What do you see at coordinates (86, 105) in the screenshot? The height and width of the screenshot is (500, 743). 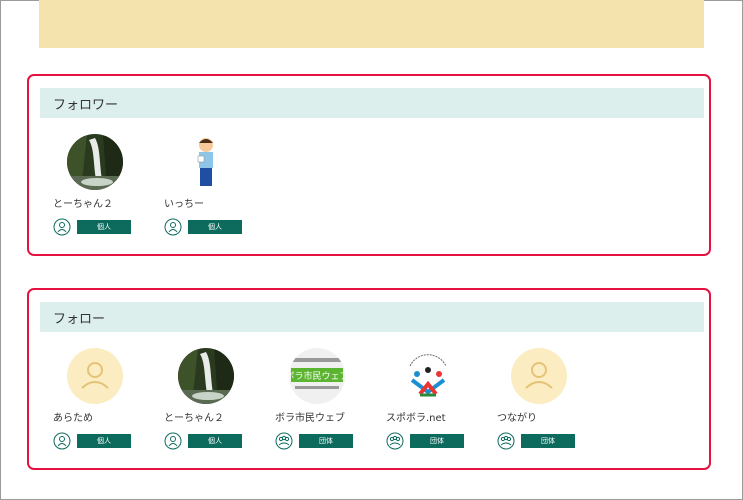 I see `followers-title: フォロワー` at bounding box center [86, 105].